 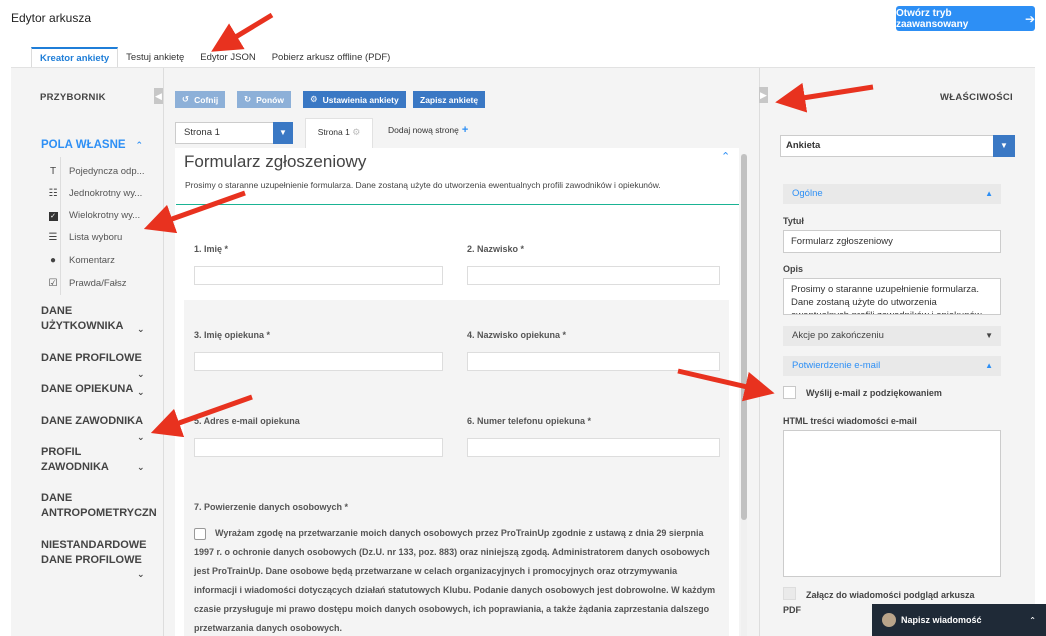 What do you see at coordinates (989, 365) in the screenshot?
I see `chevron-up-icon: ▲` at bounding box center [989, 365].